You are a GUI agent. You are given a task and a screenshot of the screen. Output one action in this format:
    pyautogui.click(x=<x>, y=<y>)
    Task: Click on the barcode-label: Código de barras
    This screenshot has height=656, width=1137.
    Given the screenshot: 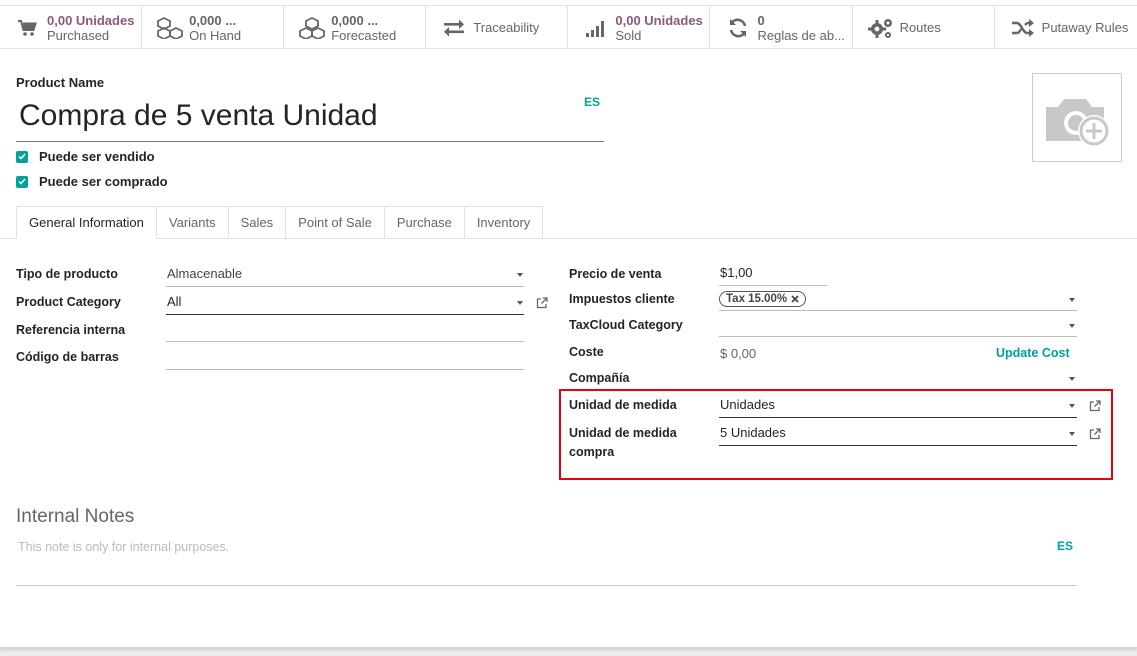 What is the action you would take?
    pyautogui.click(x=67, y=357)
    